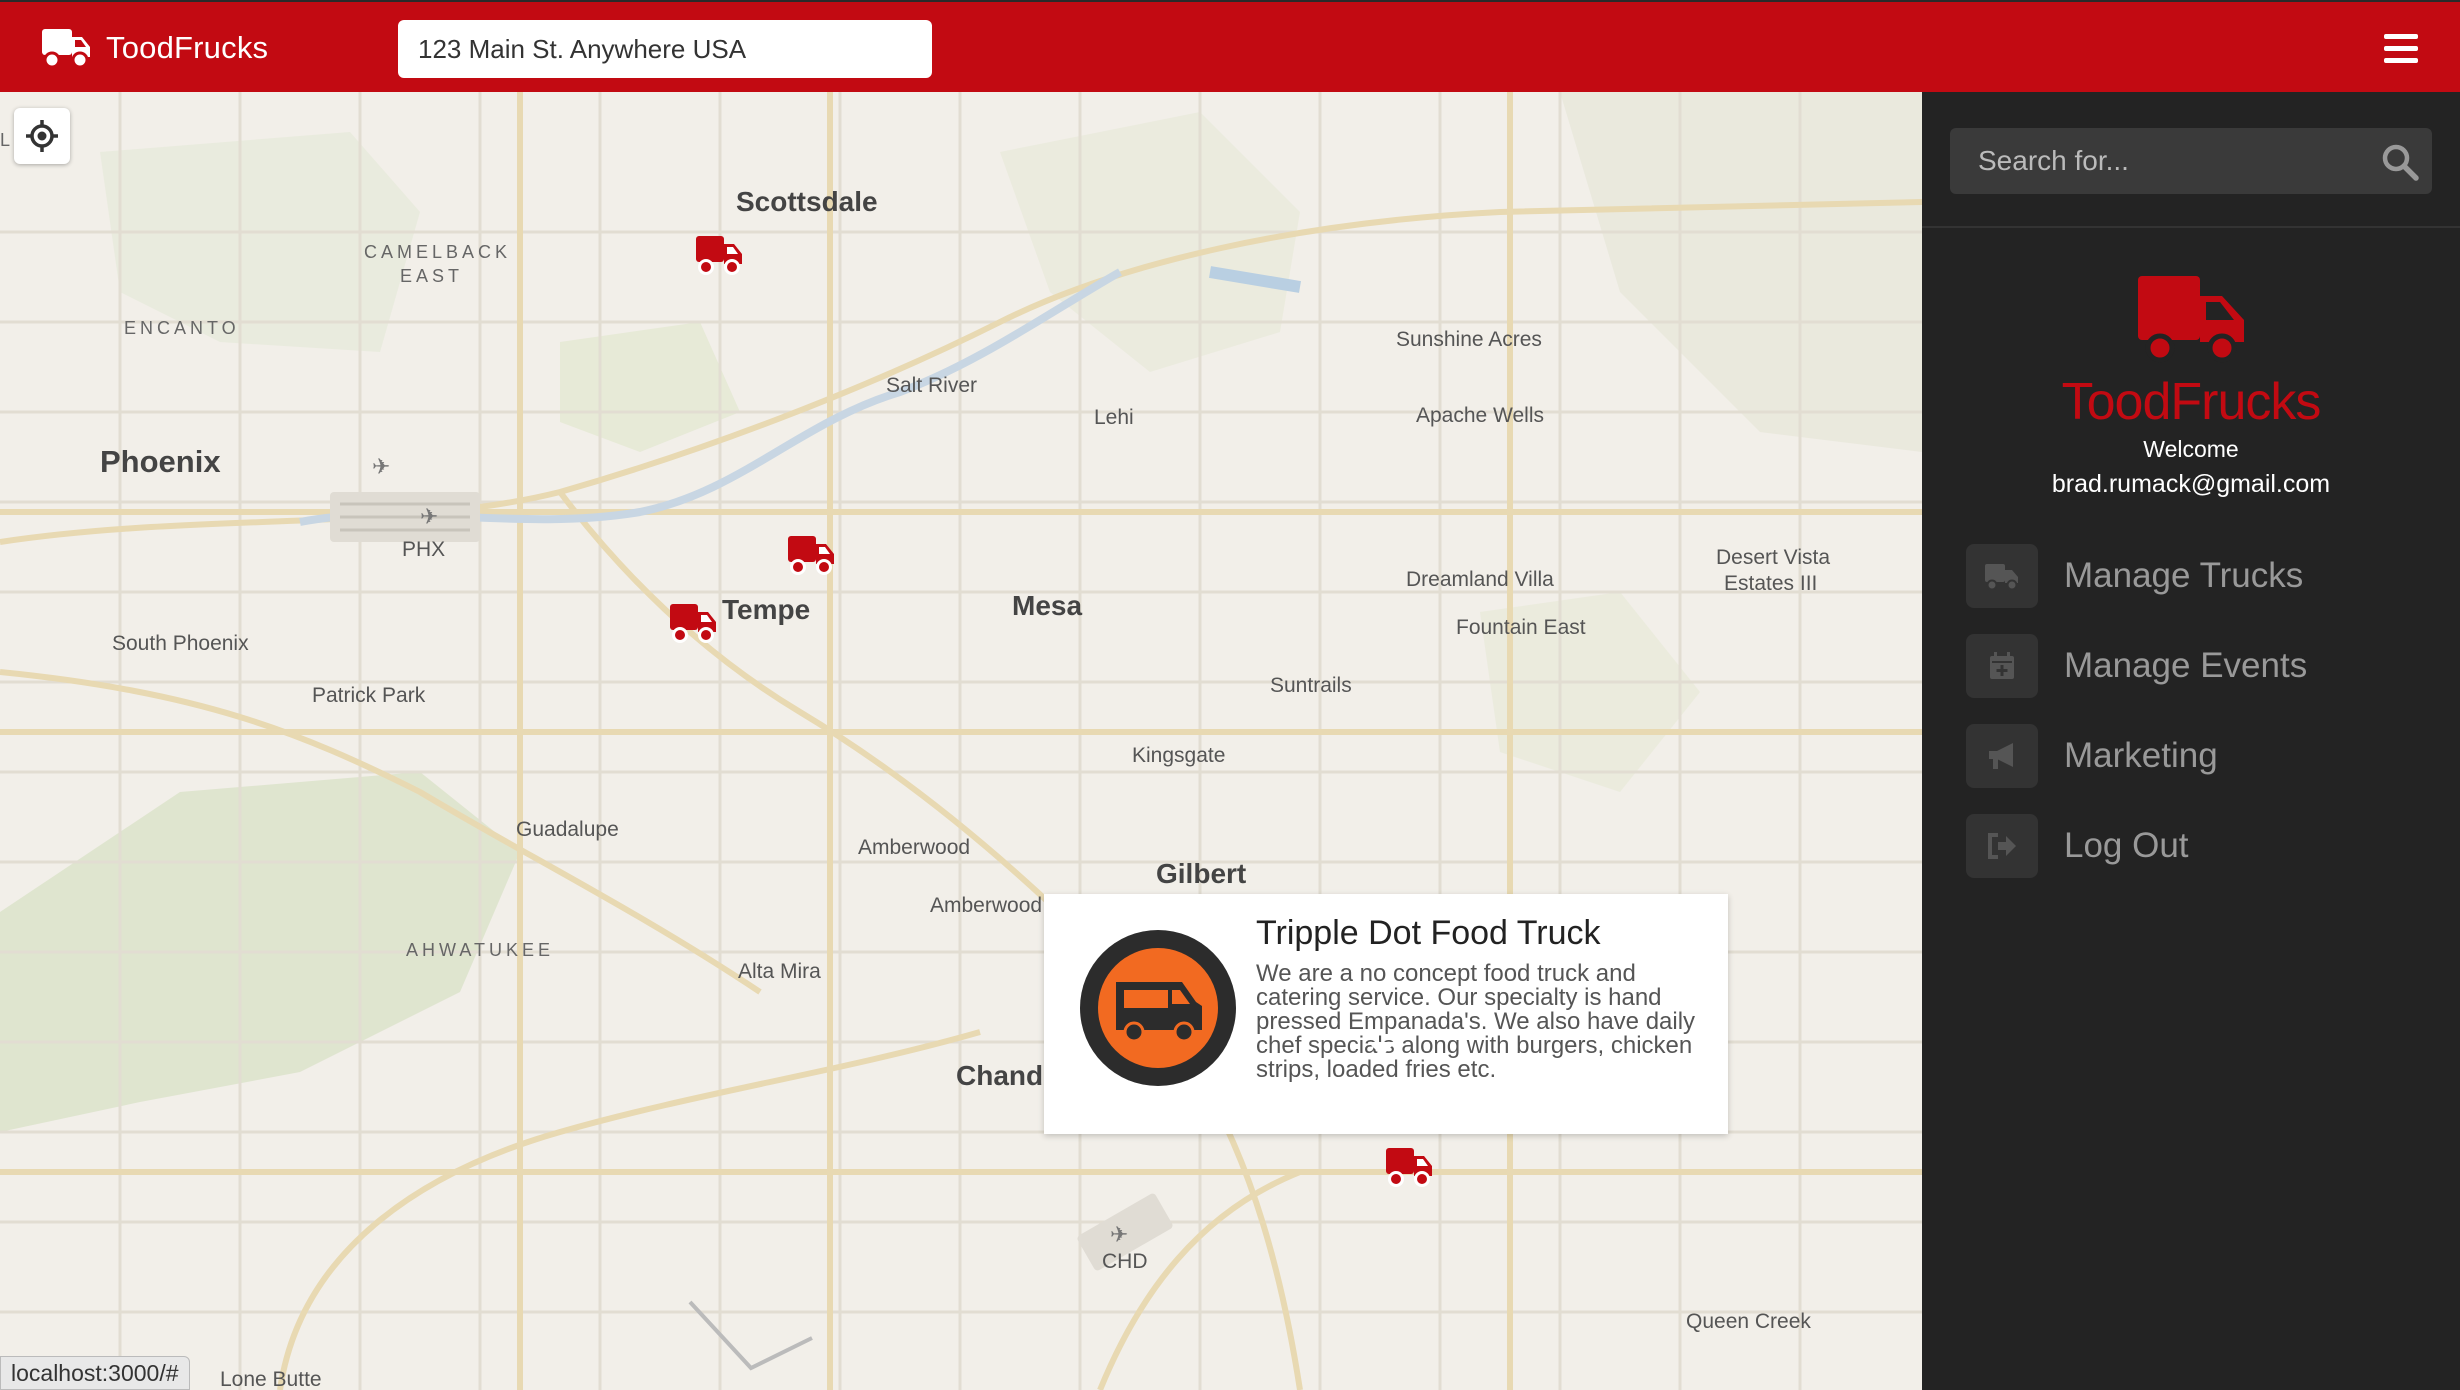 The height and width of the screenshot is (1390, 2460). I want to click on map-label-desert-vista: Desert Vista, so click(1773, 557).